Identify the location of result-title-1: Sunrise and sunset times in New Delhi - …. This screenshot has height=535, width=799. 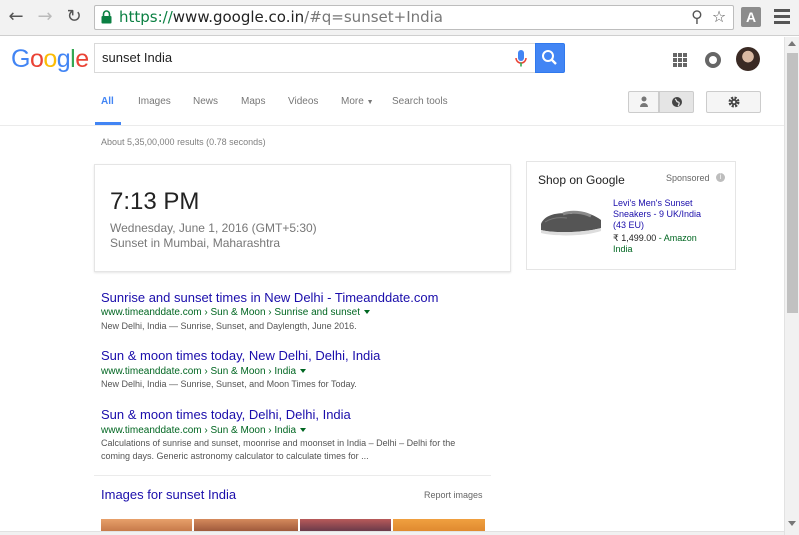
(269, 297).